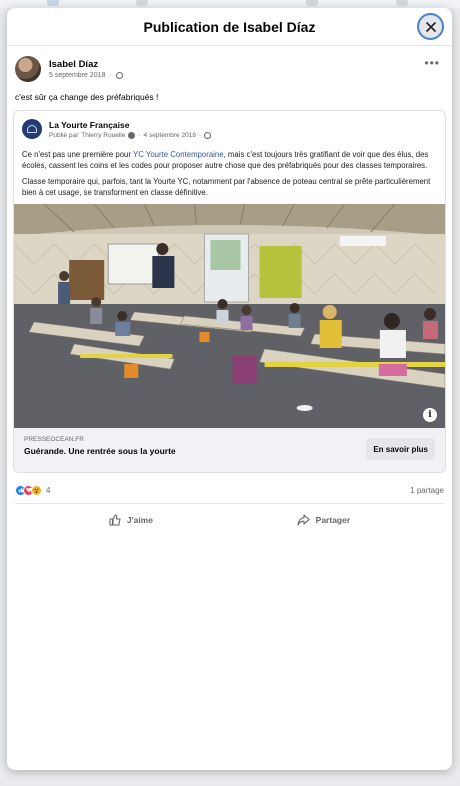 The width and height of the screenshot is (460, 786). I want to click on like-label: J'aime, so click(139, 520).